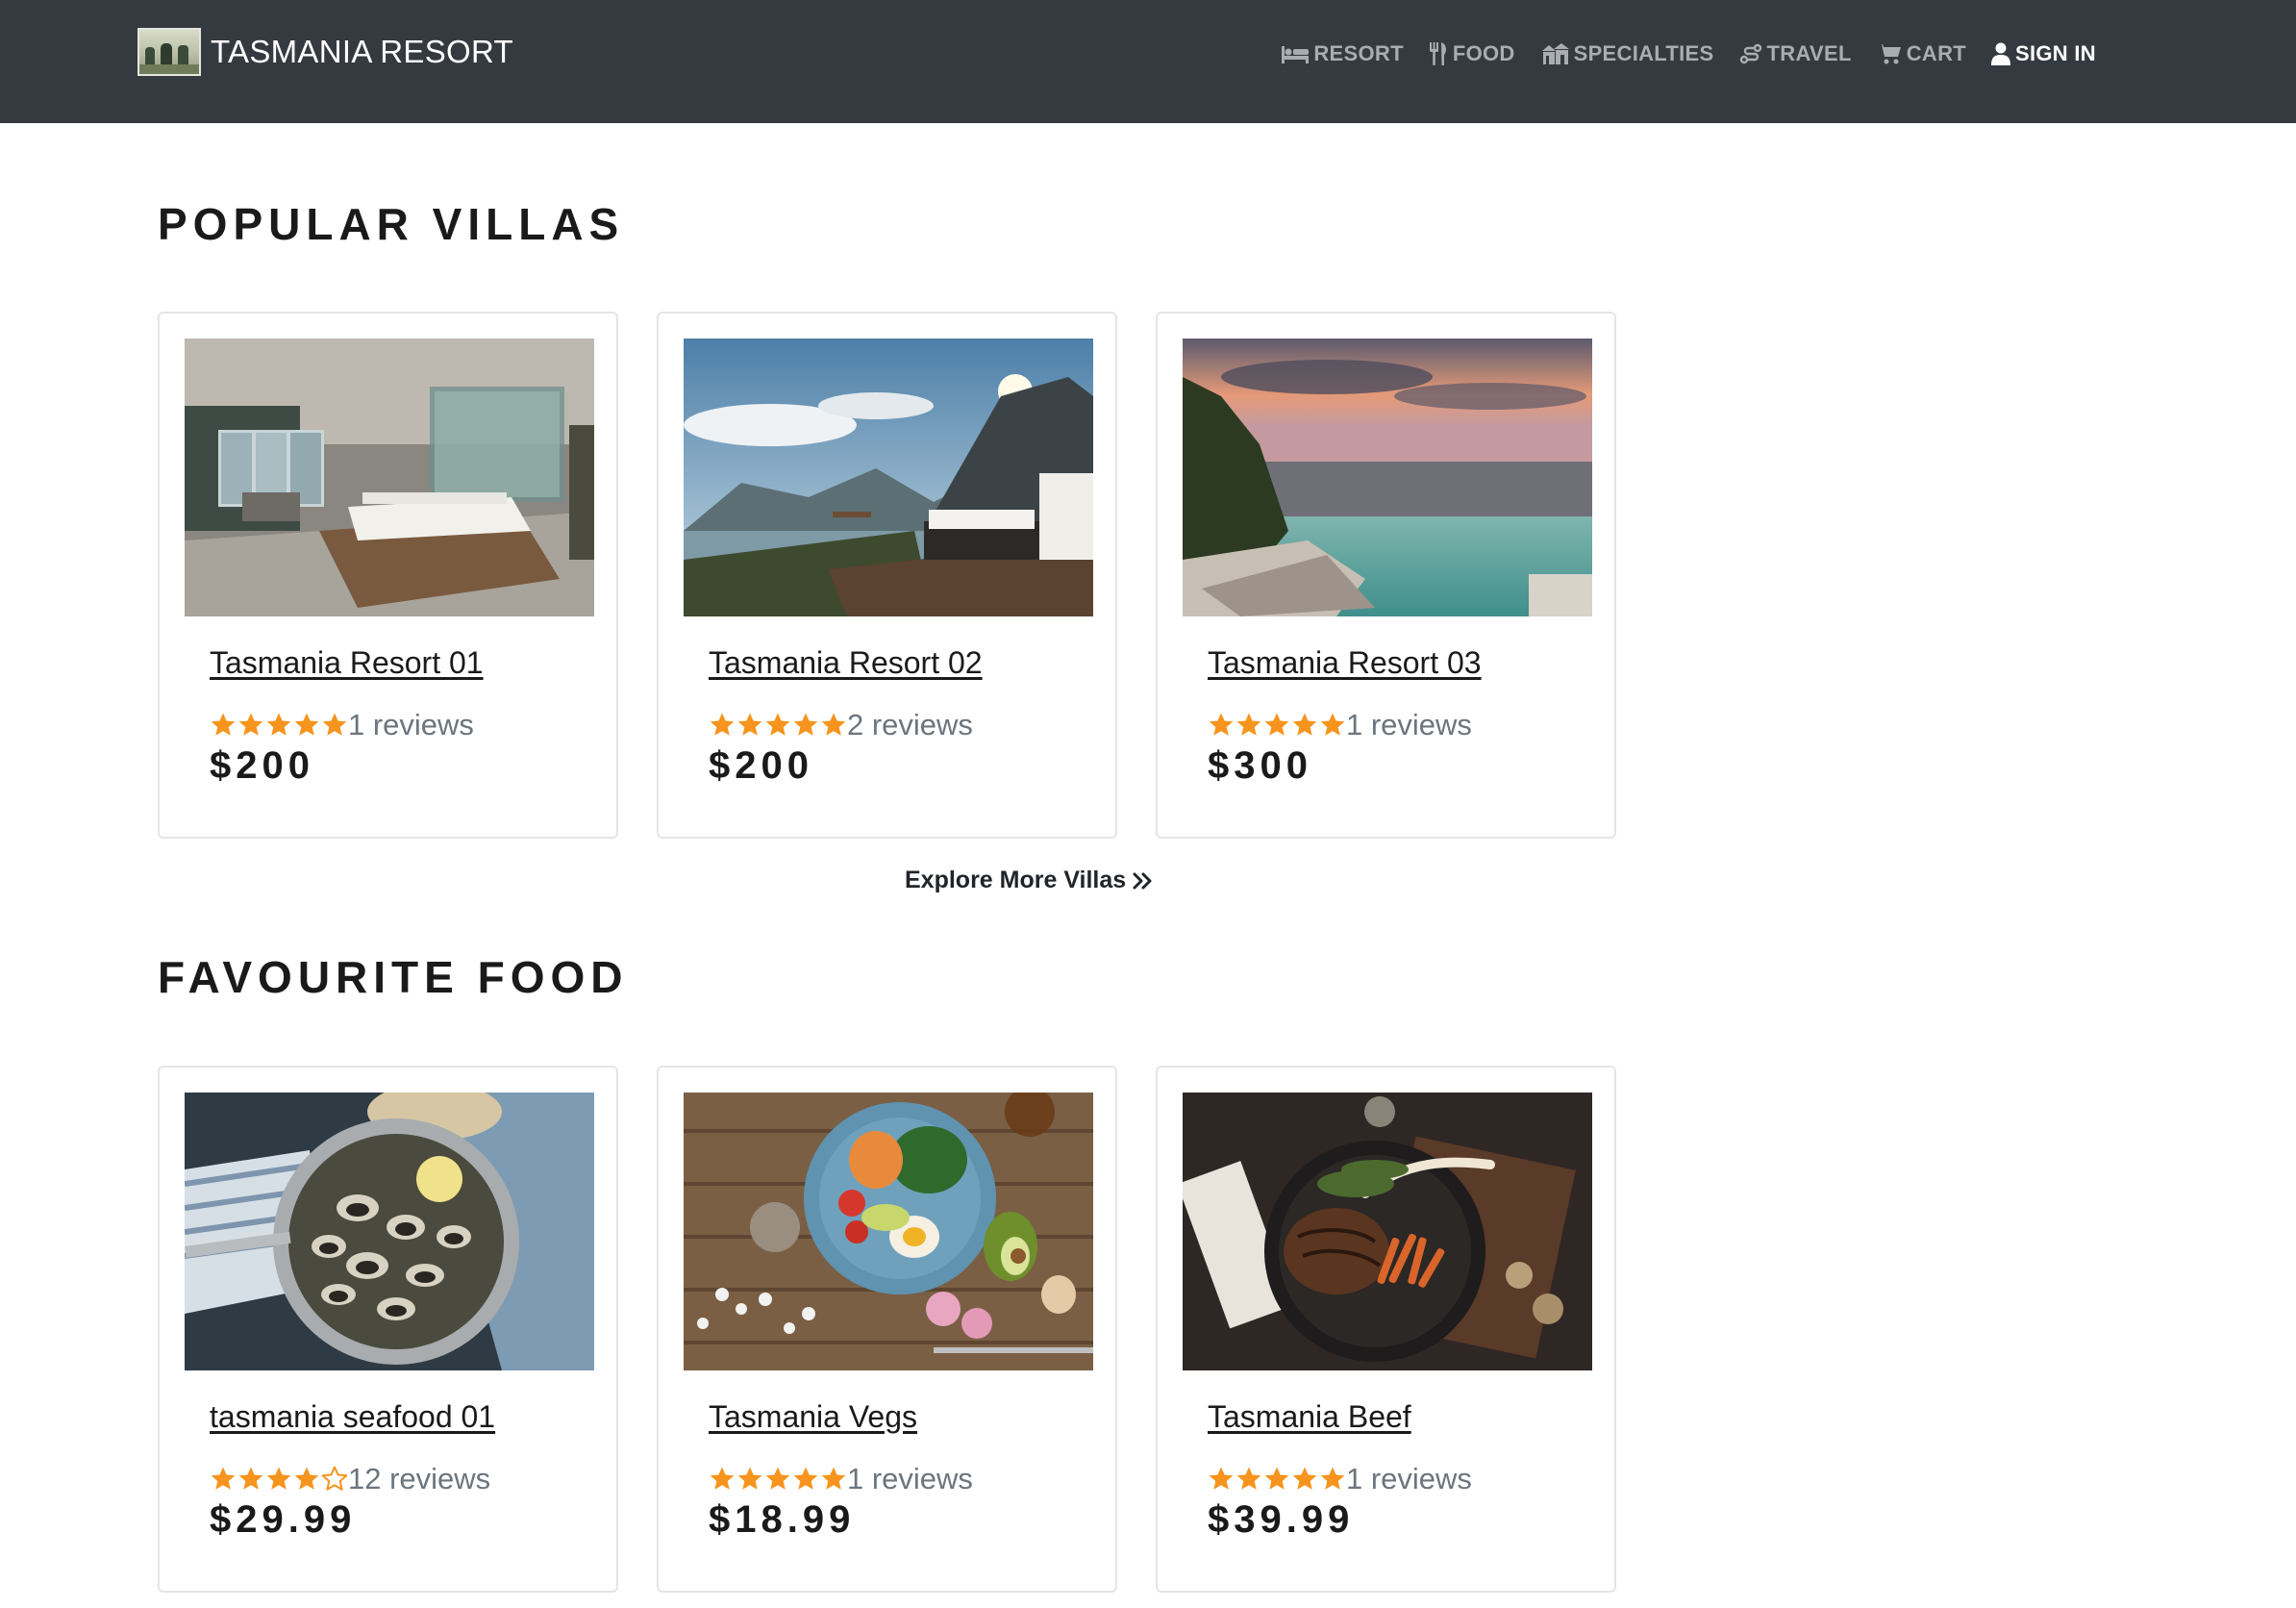 This screenshot has width=2296, height=1608. What do you see at coordinates (2055, 53) in the screenshot?
I see `nav-sign-in-label: SIGN IN` at bounding box center [2055, 53].